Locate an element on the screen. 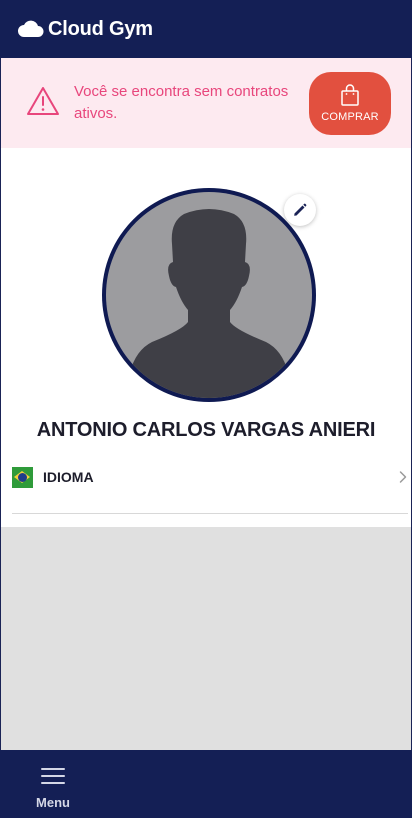  chevron-right-icon is located at coordinates (403, 477).